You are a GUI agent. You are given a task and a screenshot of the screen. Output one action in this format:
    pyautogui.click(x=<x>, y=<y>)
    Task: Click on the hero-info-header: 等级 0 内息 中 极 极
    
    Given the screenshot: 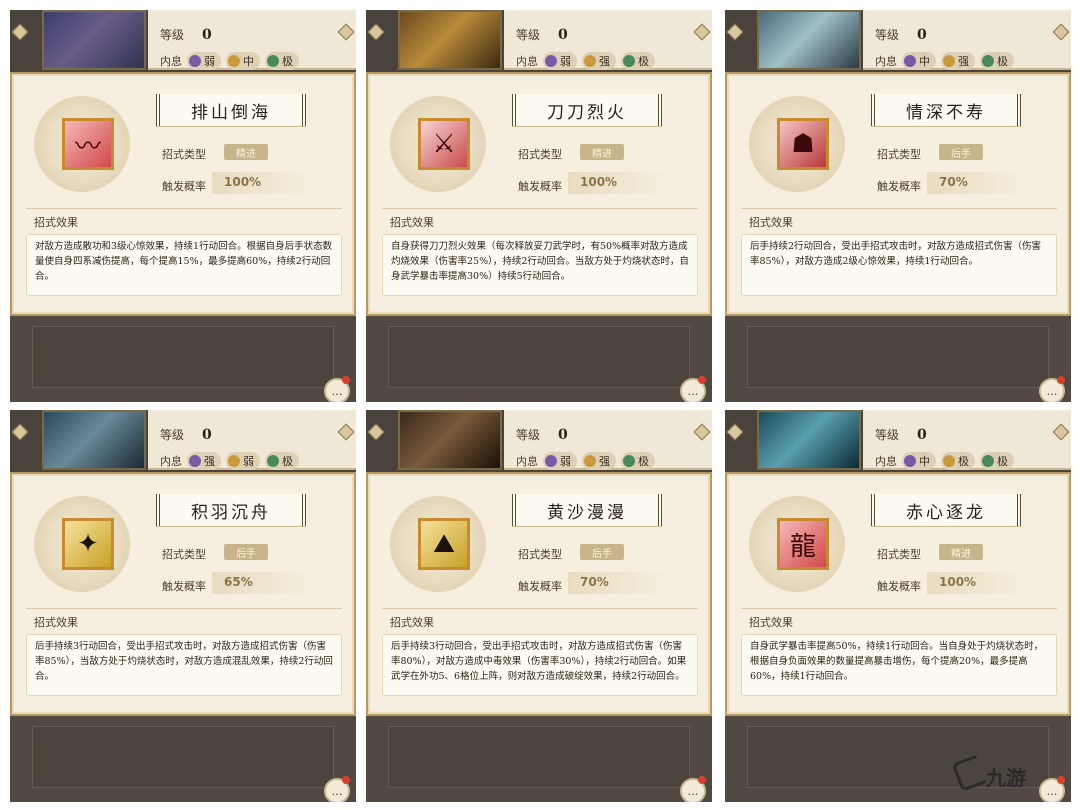 What is the action you would take?
    pyautogui.click(x=967, y=440)
    